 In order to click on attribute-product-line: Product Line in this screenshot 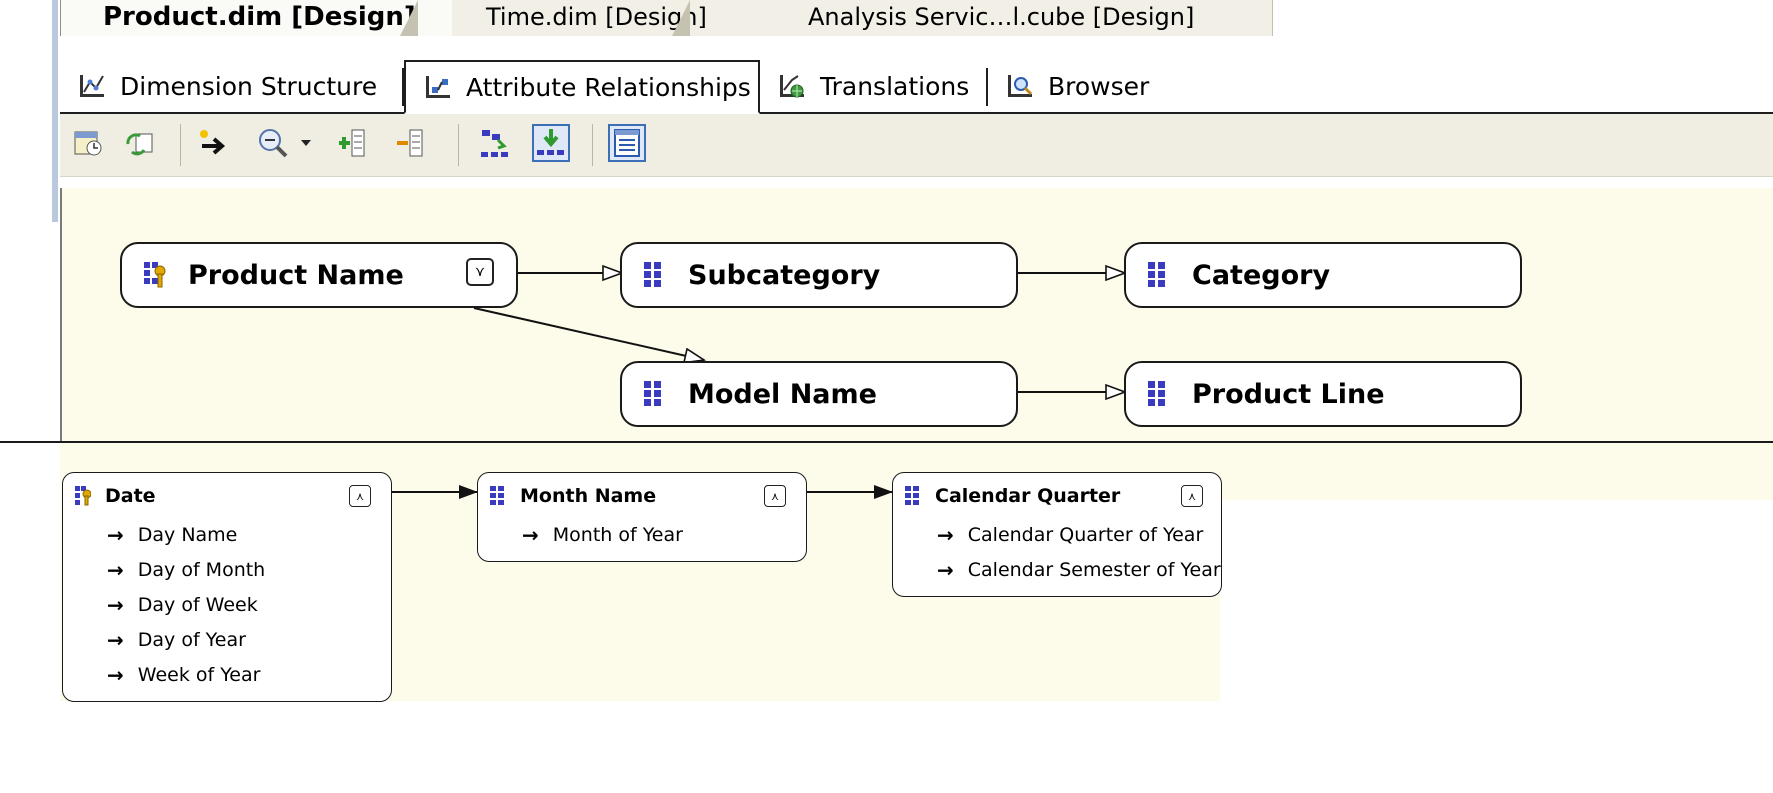, I will do `click(1323, 394)`.